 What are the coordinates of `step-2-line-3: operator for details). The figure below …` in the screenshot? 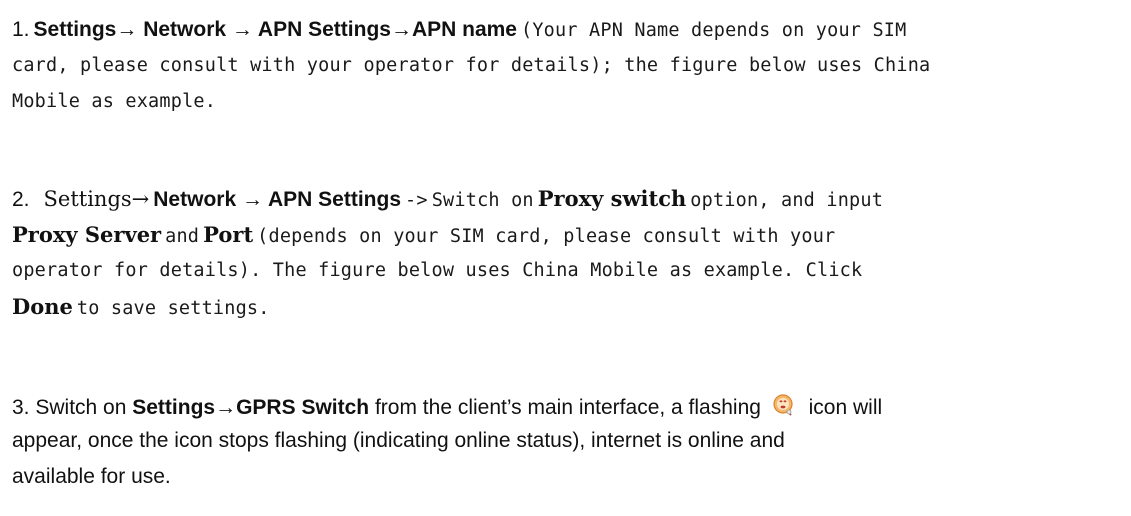 It's located at (437, 270).